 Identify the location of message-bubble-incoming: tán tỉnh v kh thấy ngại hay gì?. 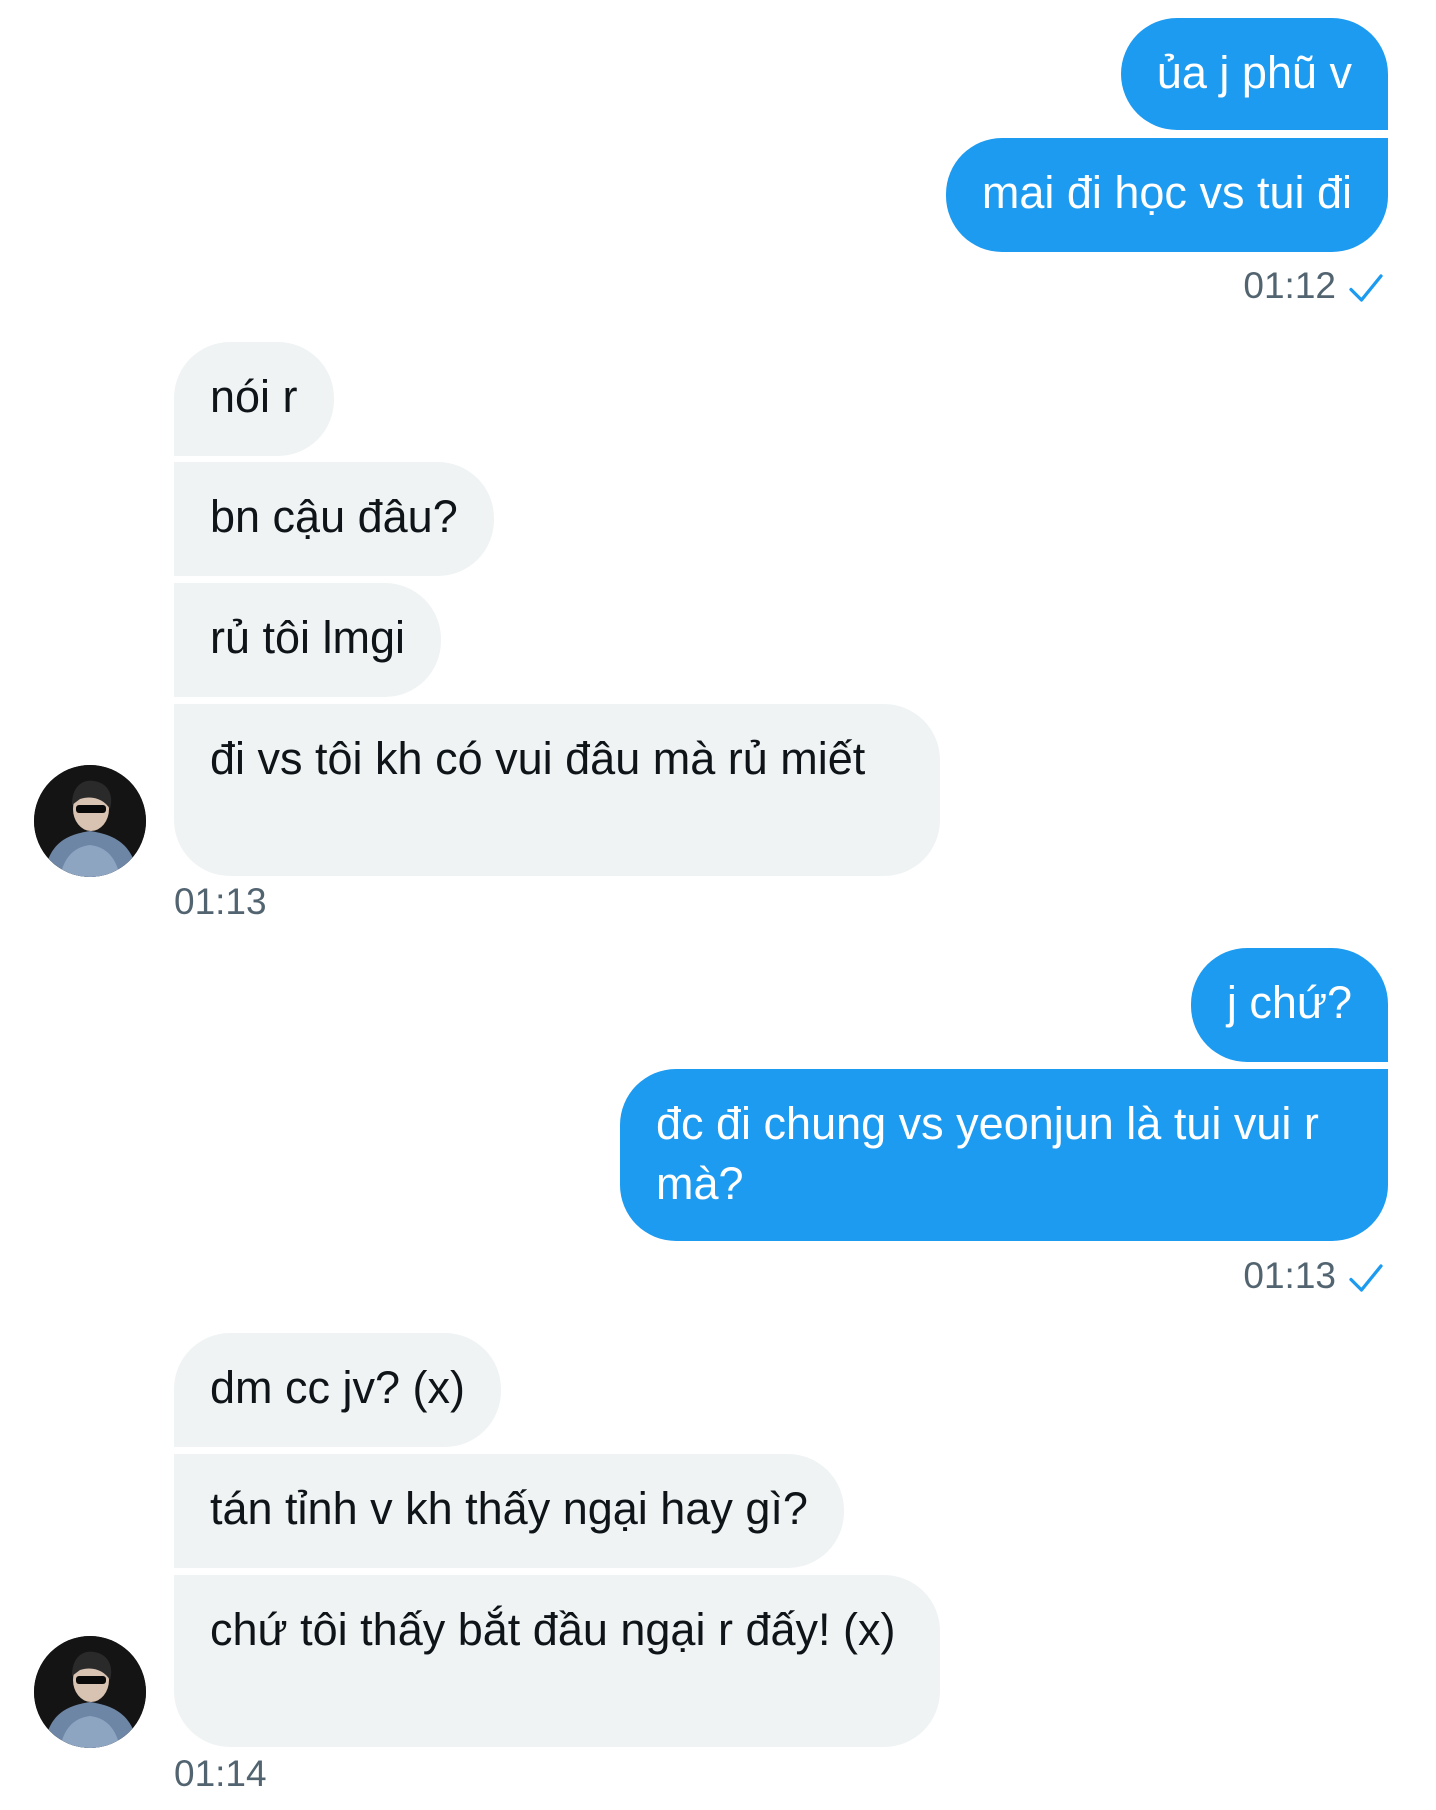
(509, 1511).